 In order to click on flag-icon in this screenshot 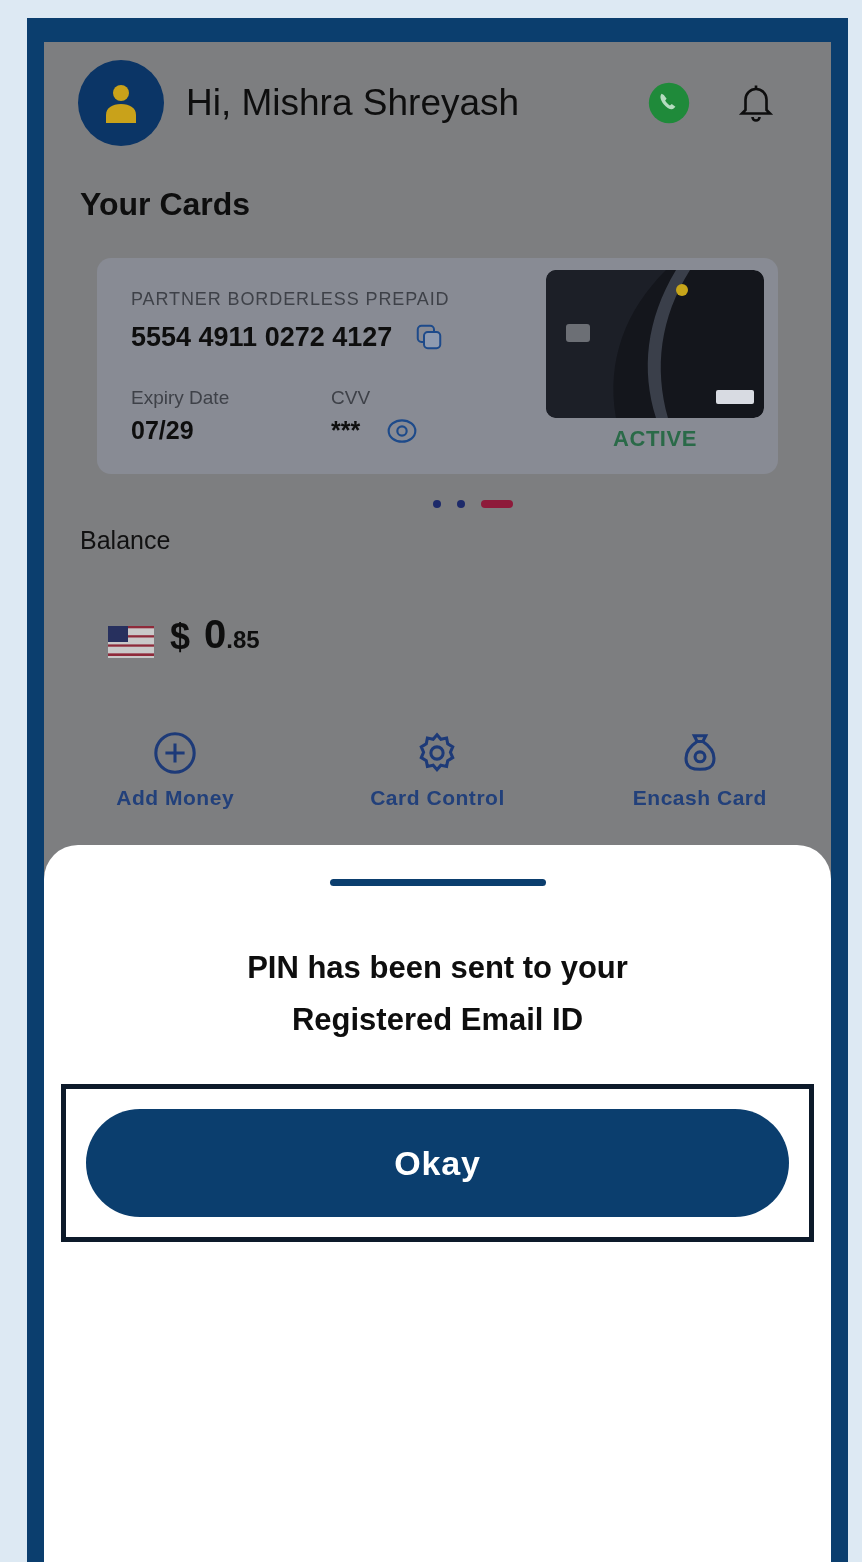, I will do `click(131, 641)`.